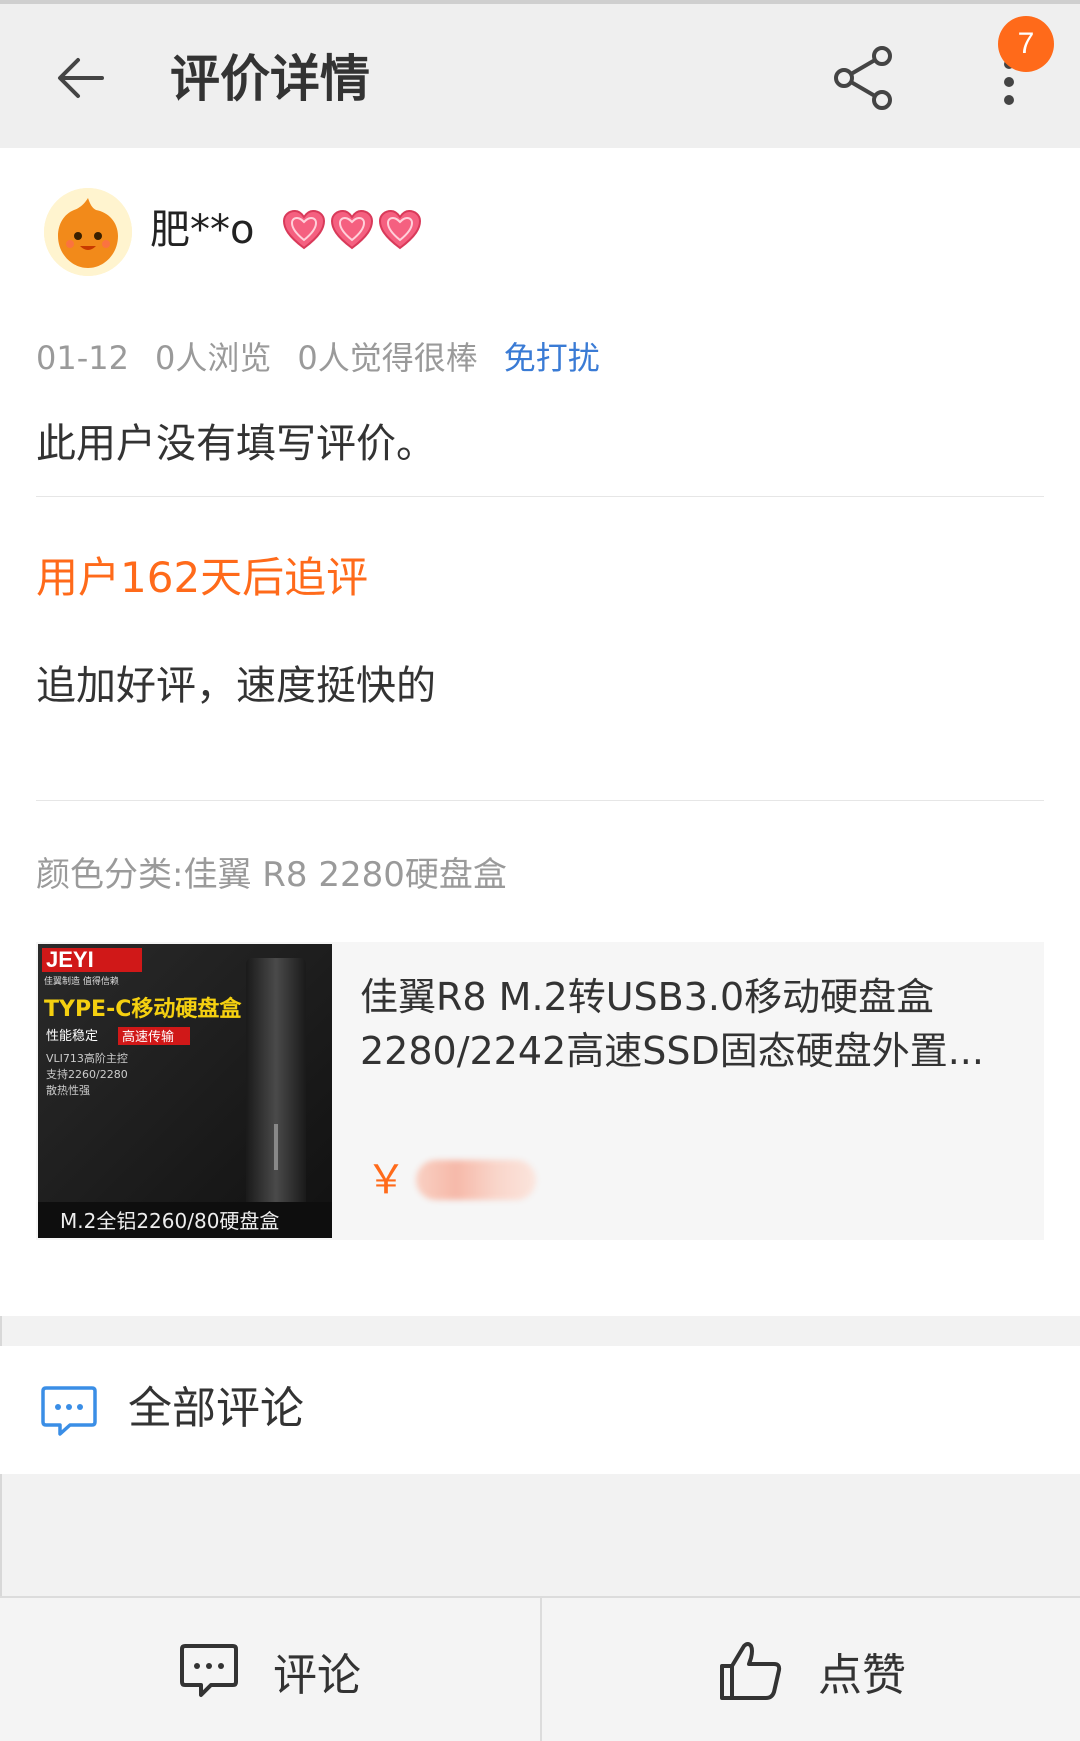 This screenshot has width=1080, height=1741. What do you see at coordinates (87, 1058) in the screenshot?
I see `svg-text: VLI713高阶主控` at bounding box center [87, 1058].